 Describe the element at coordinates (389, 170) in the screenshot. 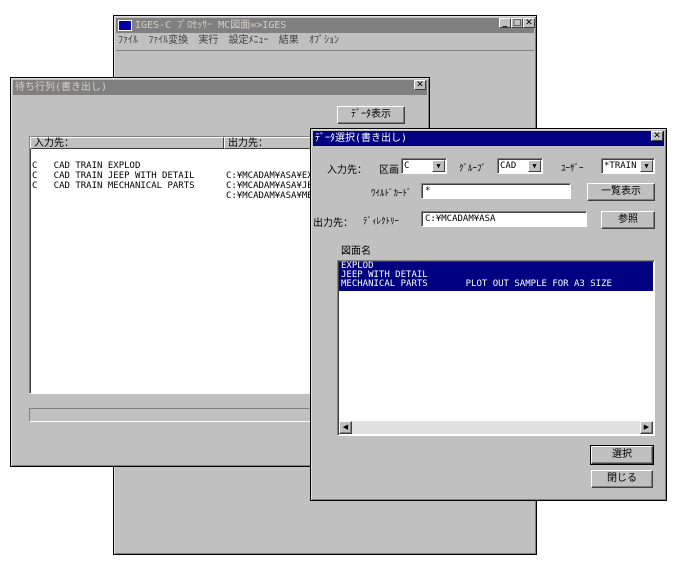

I see `section-label: 区画` at that location.